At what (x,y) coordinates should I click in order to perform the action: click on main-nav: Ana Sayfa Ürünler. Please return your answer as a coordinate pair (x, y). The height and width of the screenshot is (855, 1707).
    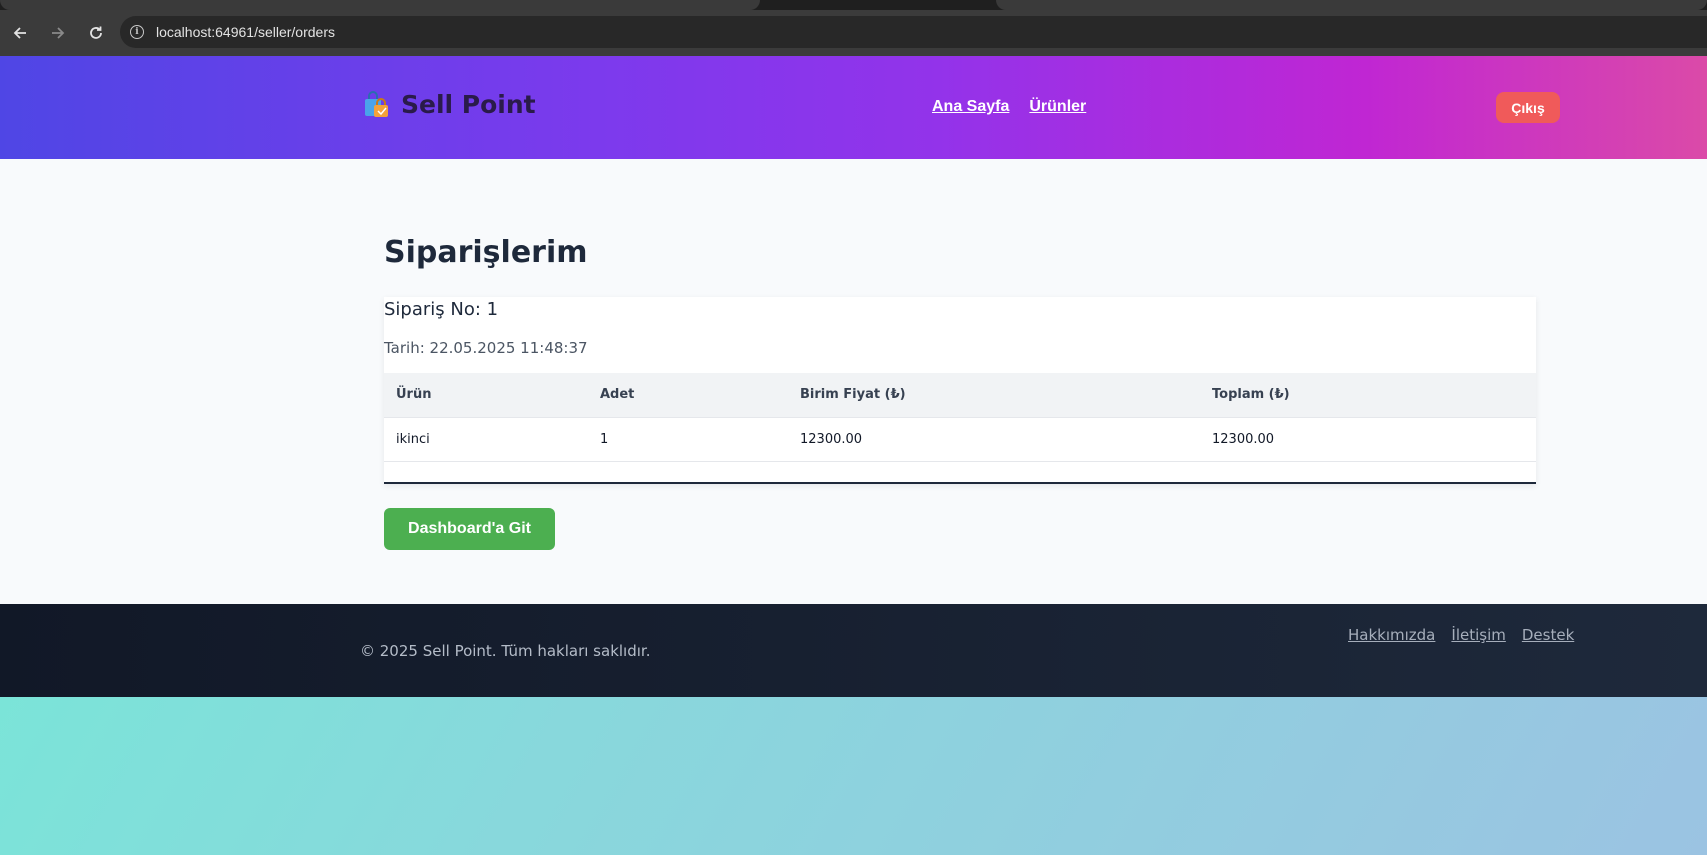
    Looking at the image, I should click on (1009, 107).